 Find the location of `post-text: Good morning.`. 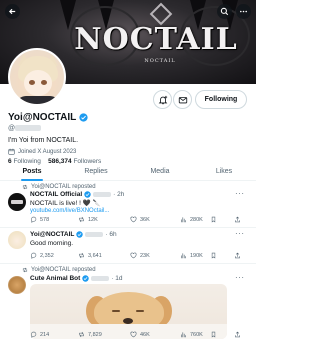

post-text: Good morning. is located at coordinates (51, 243).